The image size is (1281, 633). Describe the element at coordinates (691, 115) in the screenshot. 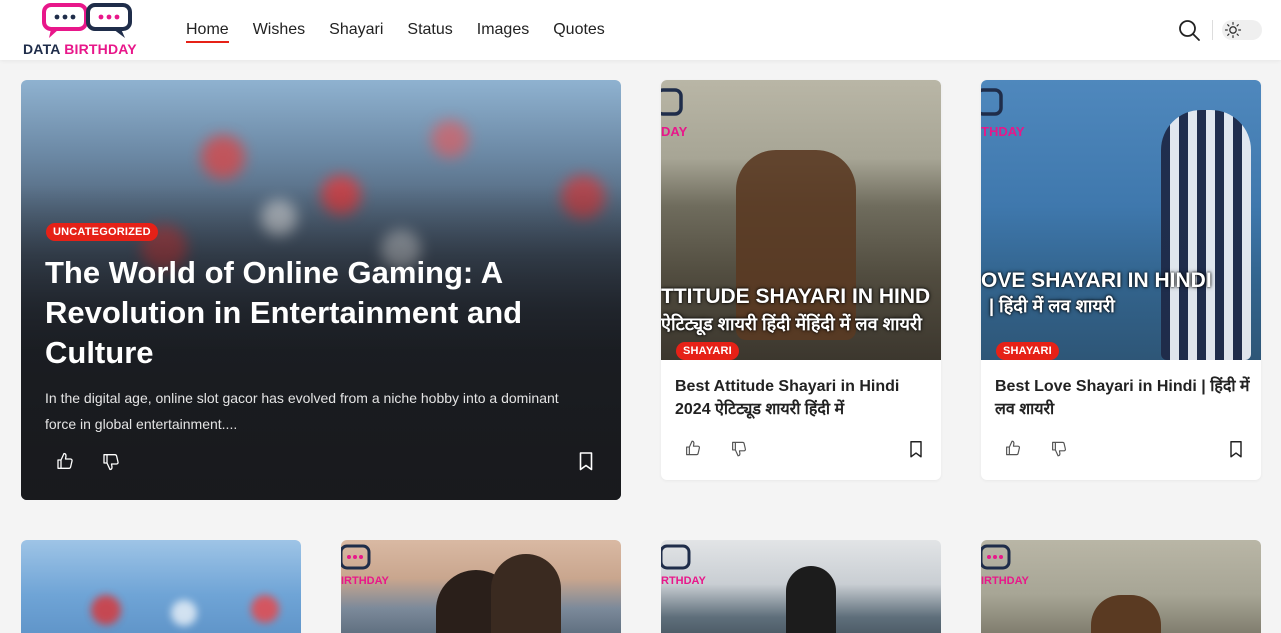

I see `thumbnail-watermark: DAY` at that location.